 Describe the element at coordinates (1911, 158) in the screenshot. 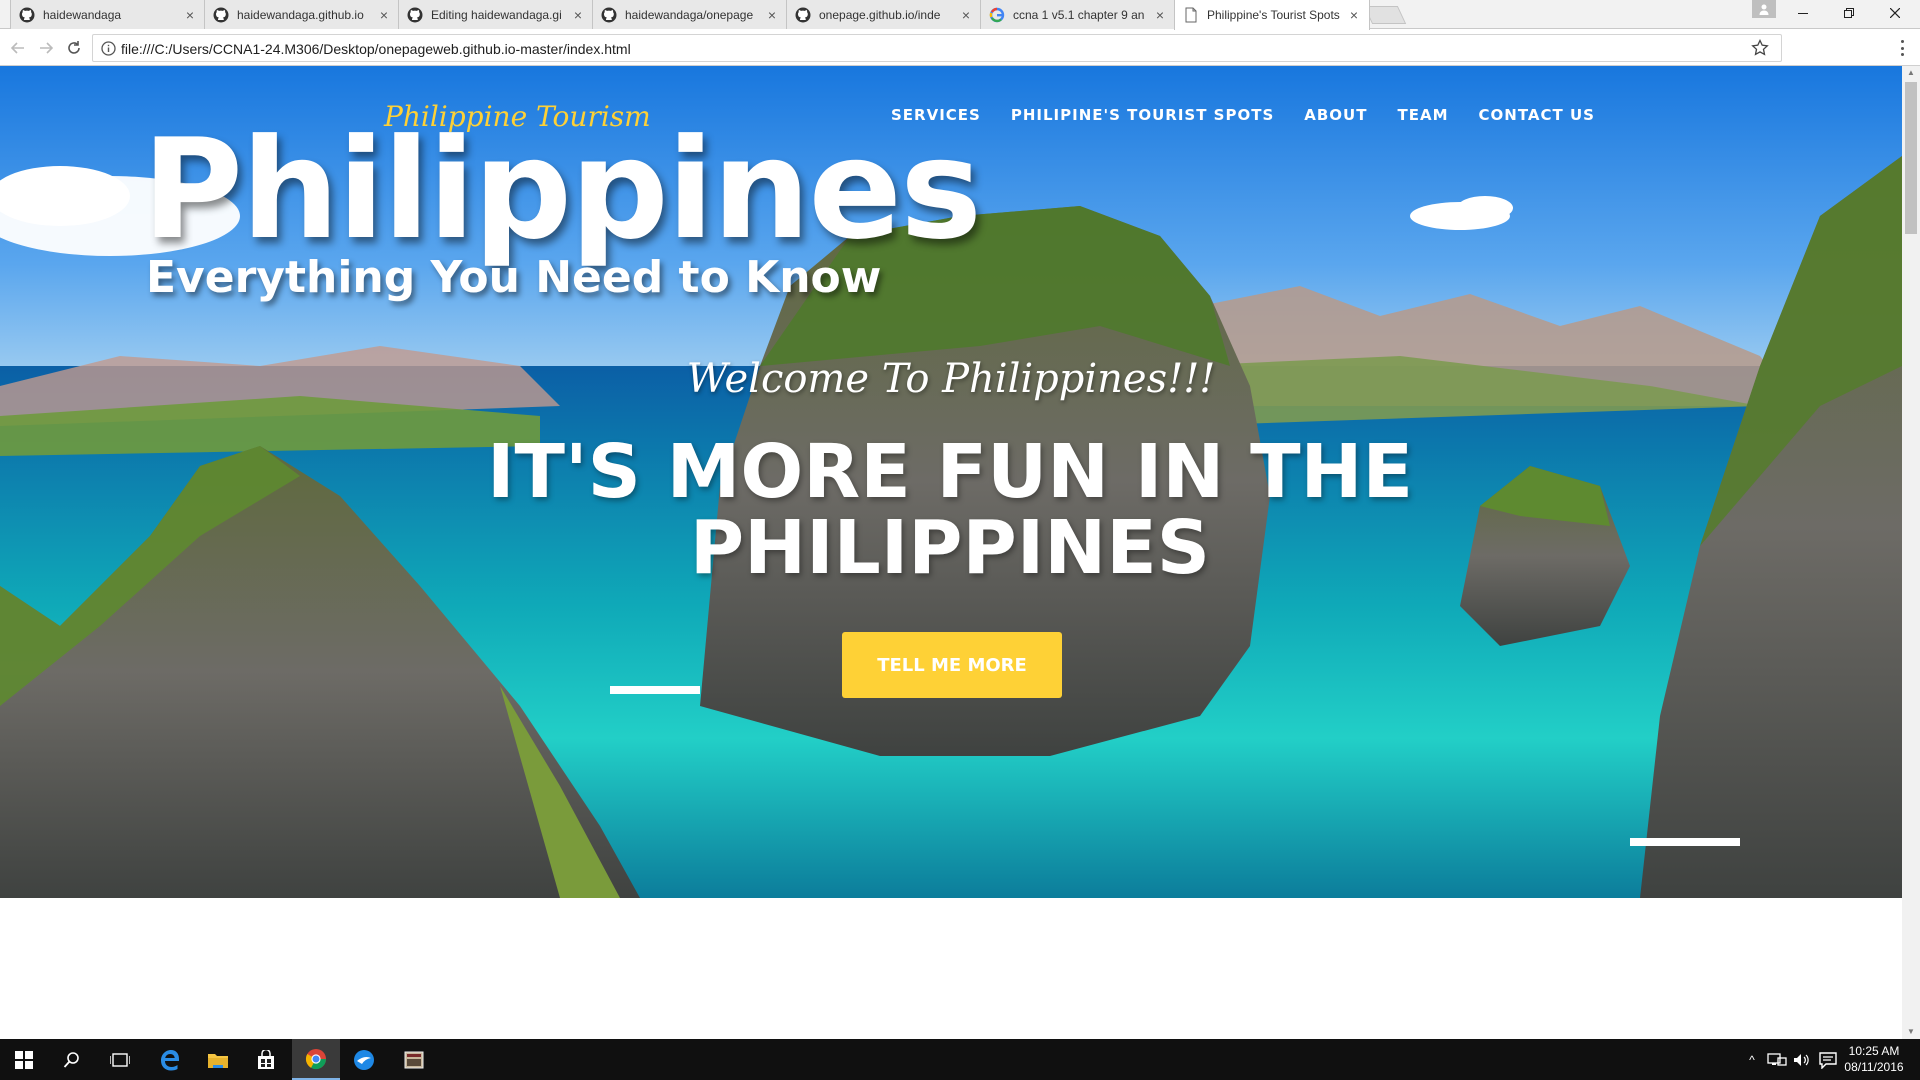

I see `scroll-thumb` at that location.